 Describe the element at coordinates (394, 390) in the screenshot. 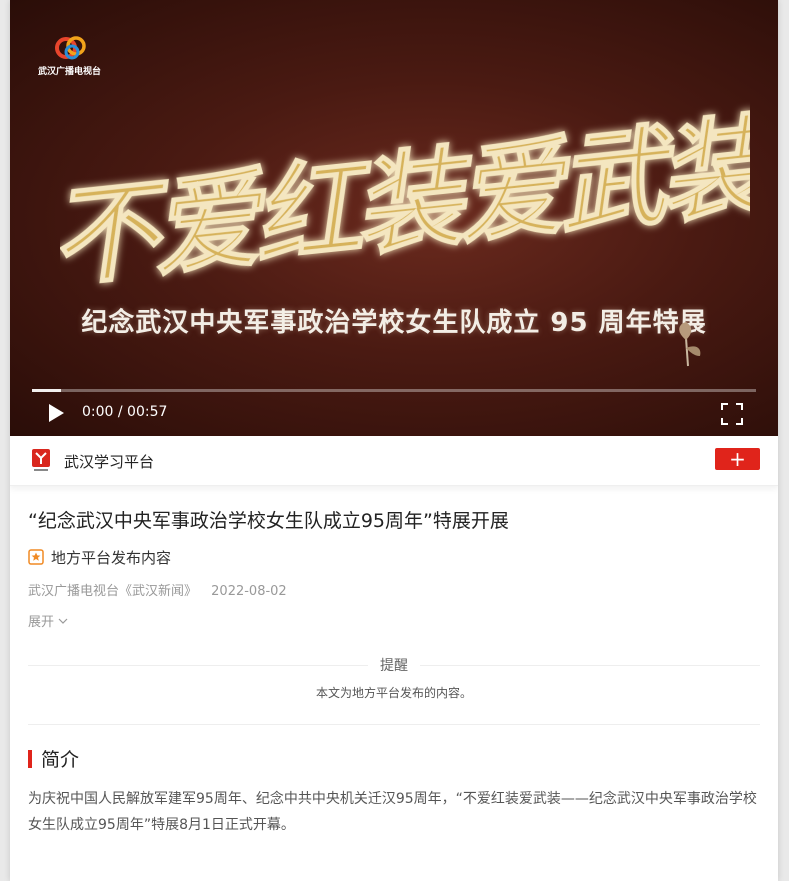

I see `video-progress-bar` at that location.